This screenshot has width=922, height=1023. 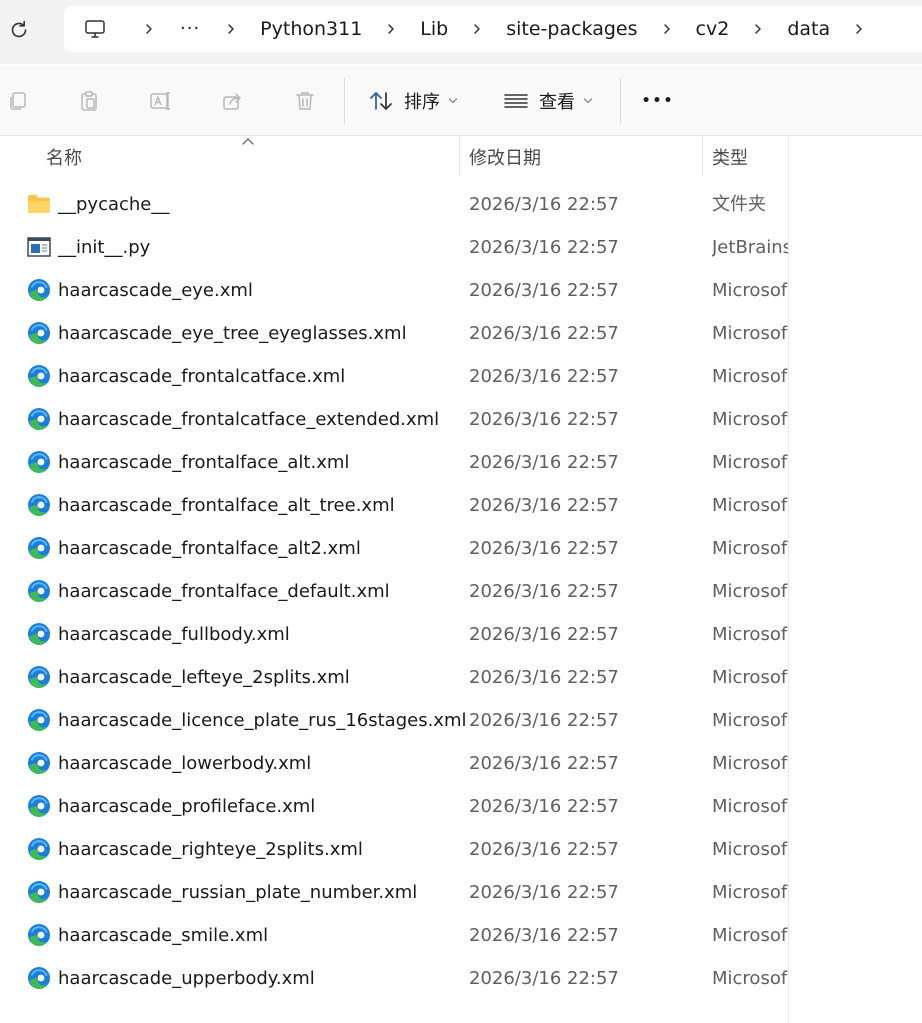 What do you see at coordinates (18, 101) in the screenshot?
I see `copy-button` at bounding box center [18, 101].